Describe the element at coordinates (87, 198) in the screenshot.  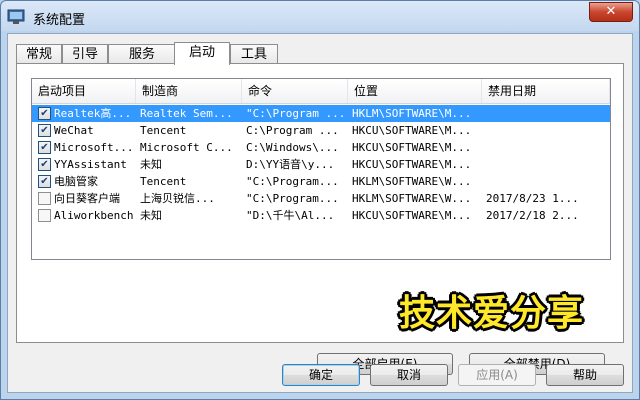
I see `cell-item: 向日葵客户端` at that location.